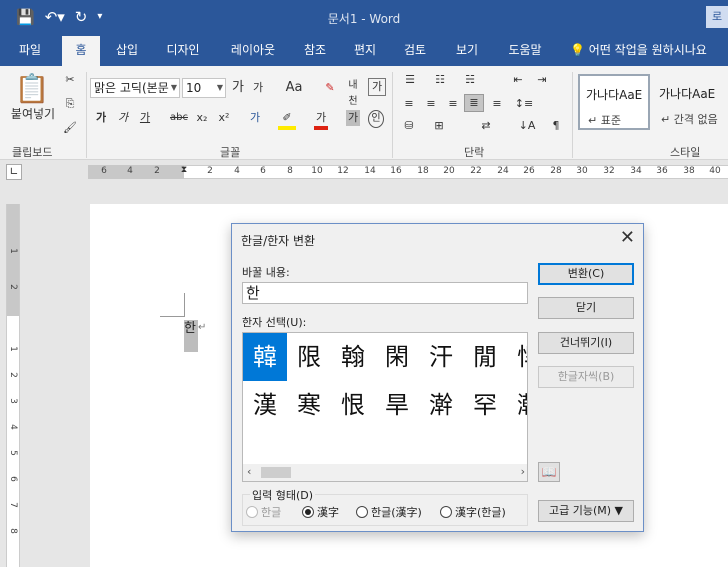 The height and width of the screenshot is (567, 728). I want to click on paste-label: 붙여넣기, so click(33, 114).